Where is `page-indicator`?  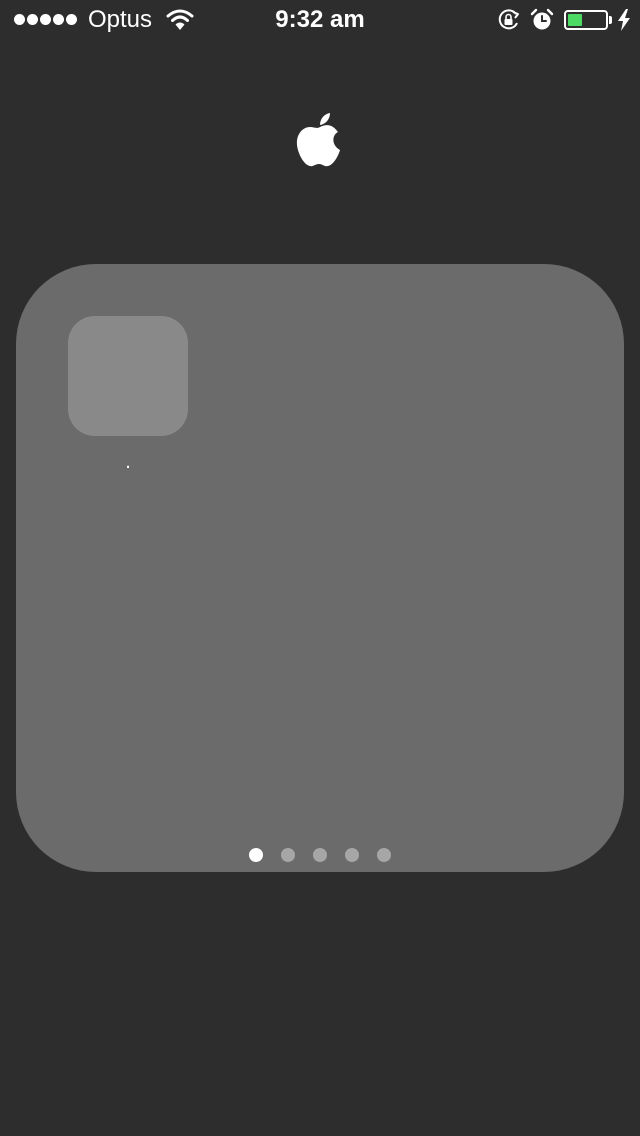
page-indicator is located at coordinates (320, 855).